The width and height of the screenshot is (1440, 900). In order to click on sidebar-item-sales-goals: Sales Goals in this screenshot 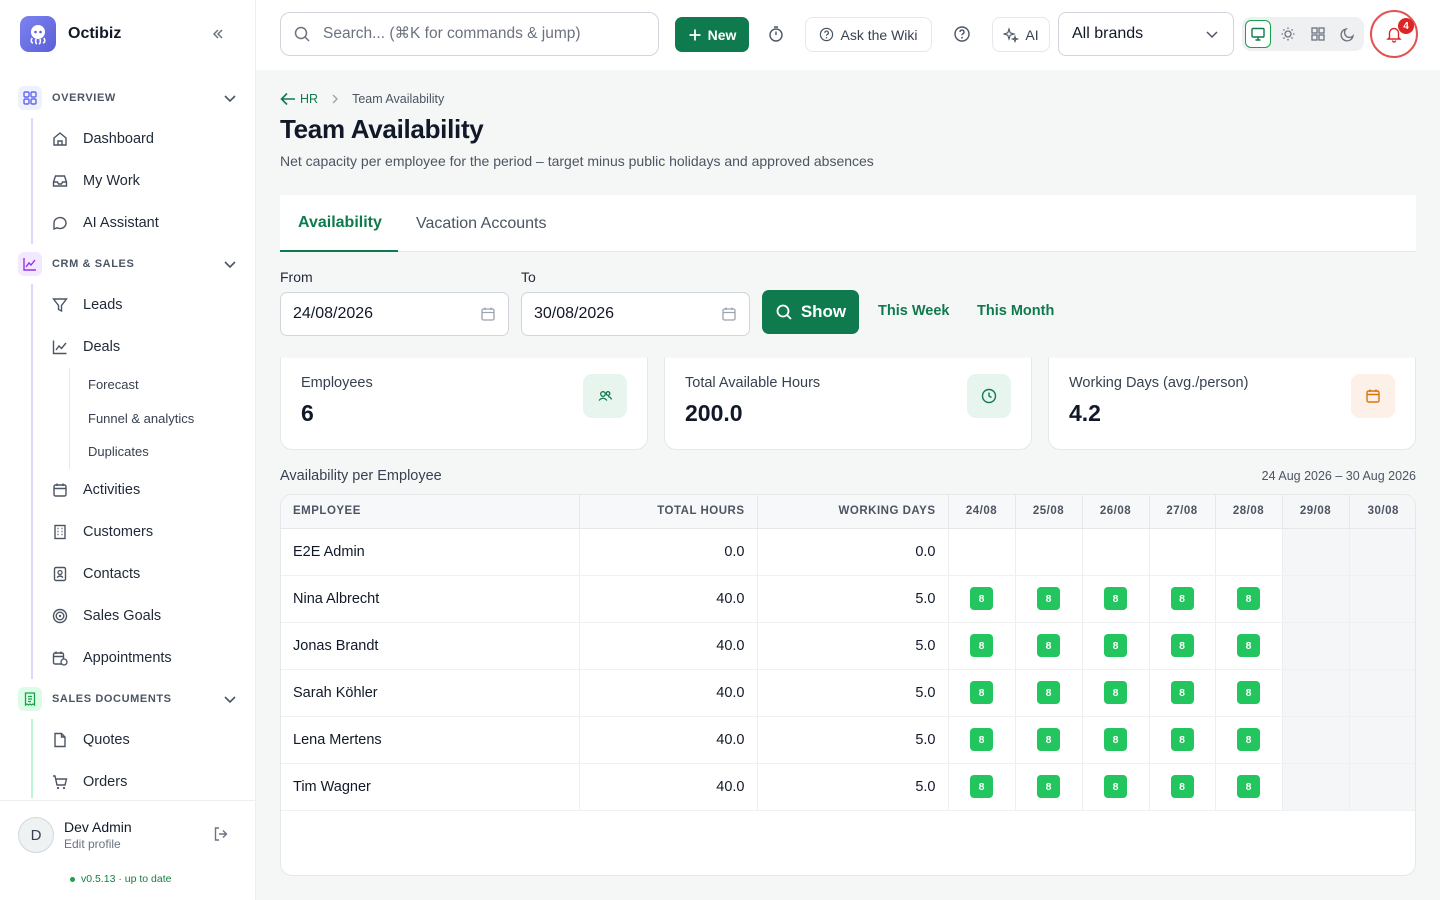, I will do `click(144, 616)`.